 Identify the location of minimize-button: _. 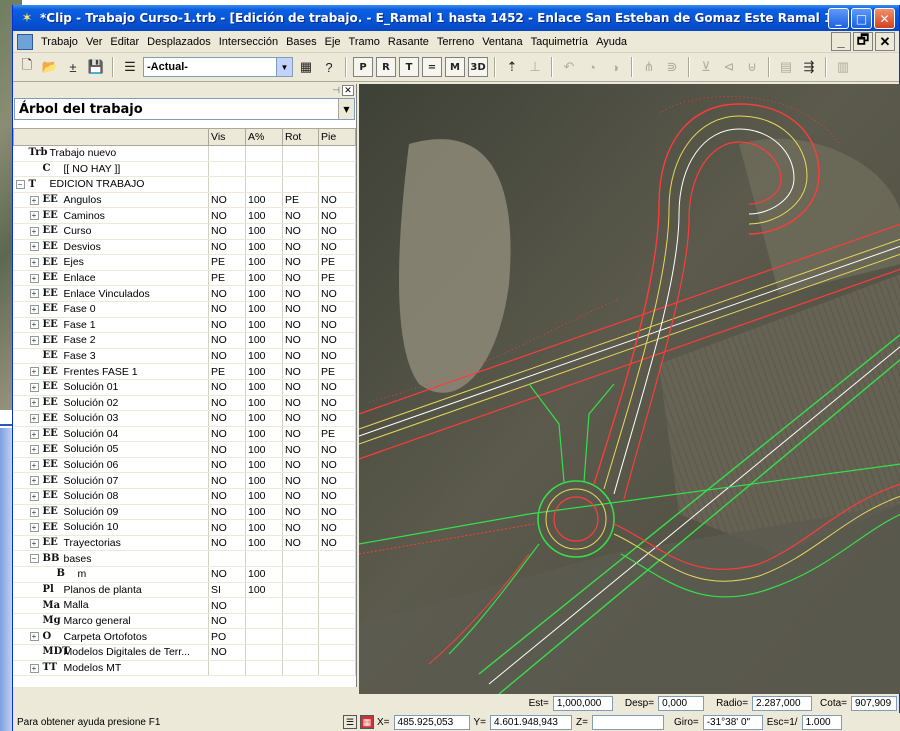
(838, 18).